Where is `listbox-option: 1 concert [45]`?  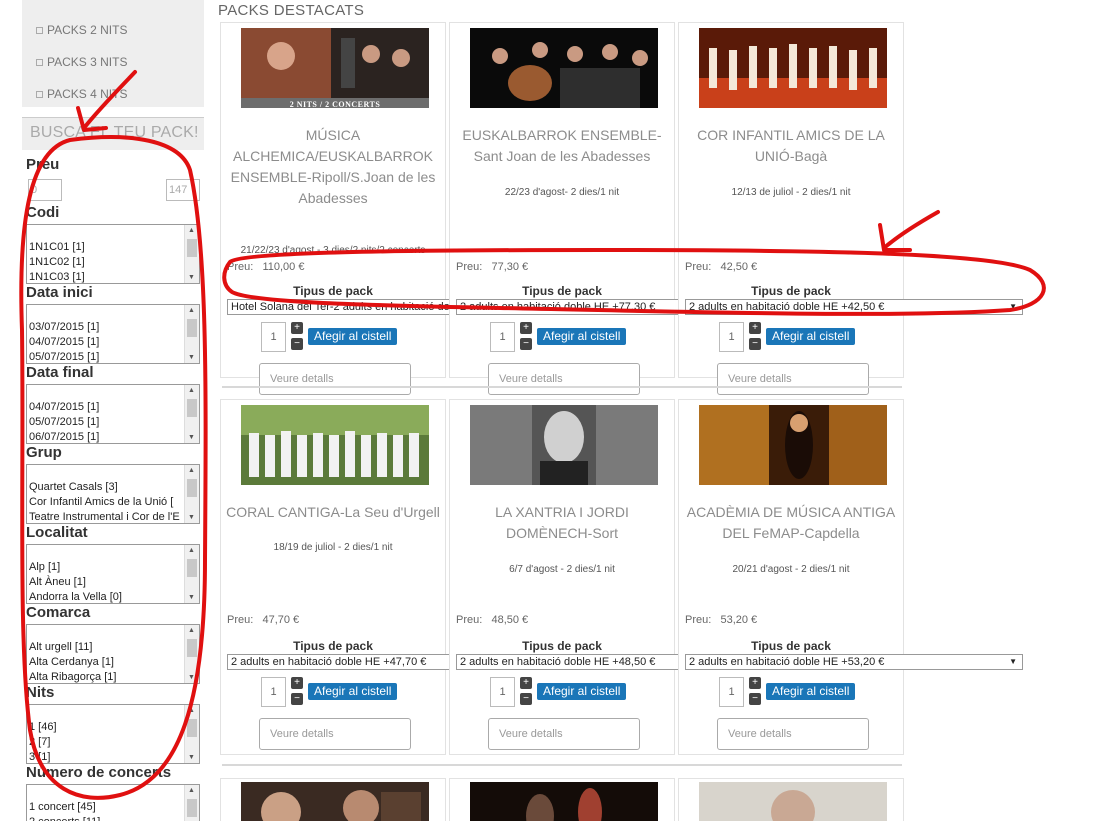
listbox-option: 1 concert [45] is located at coordinates (106, 807).